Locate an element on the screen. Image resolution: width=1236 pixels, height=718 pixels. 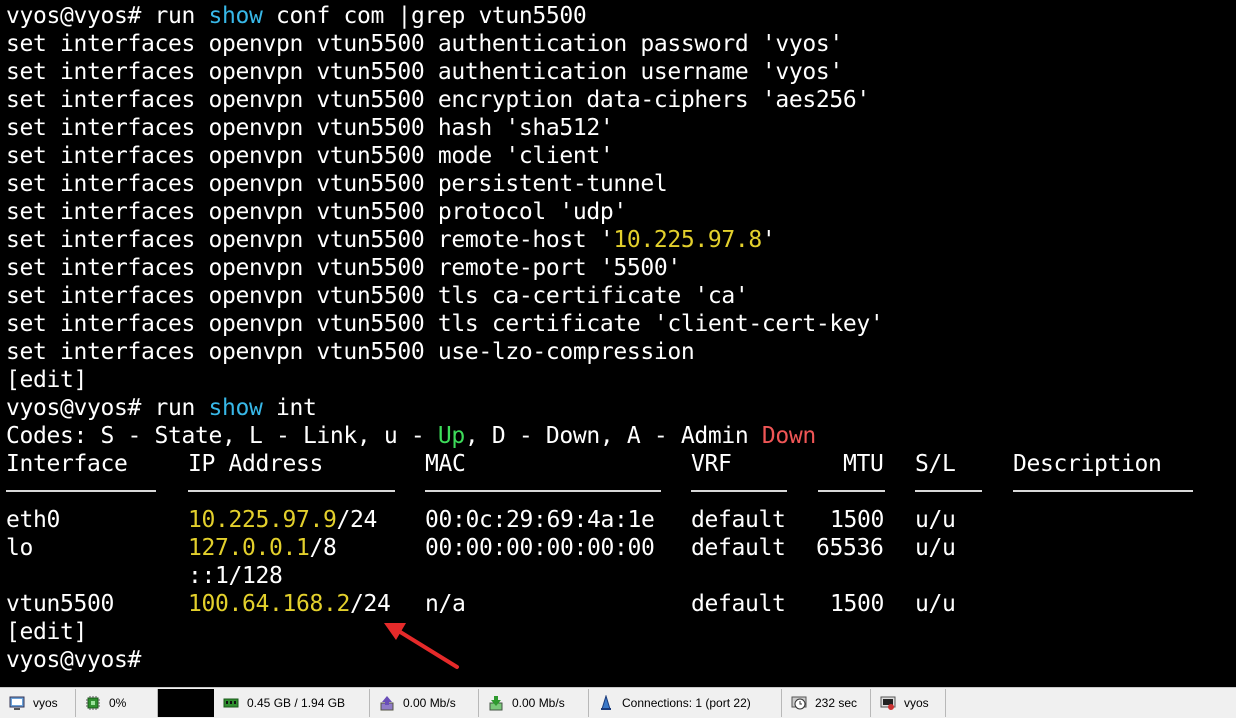
status-memory: 0.45 GB / 1.94 GB is located at coordinates (292, 703).